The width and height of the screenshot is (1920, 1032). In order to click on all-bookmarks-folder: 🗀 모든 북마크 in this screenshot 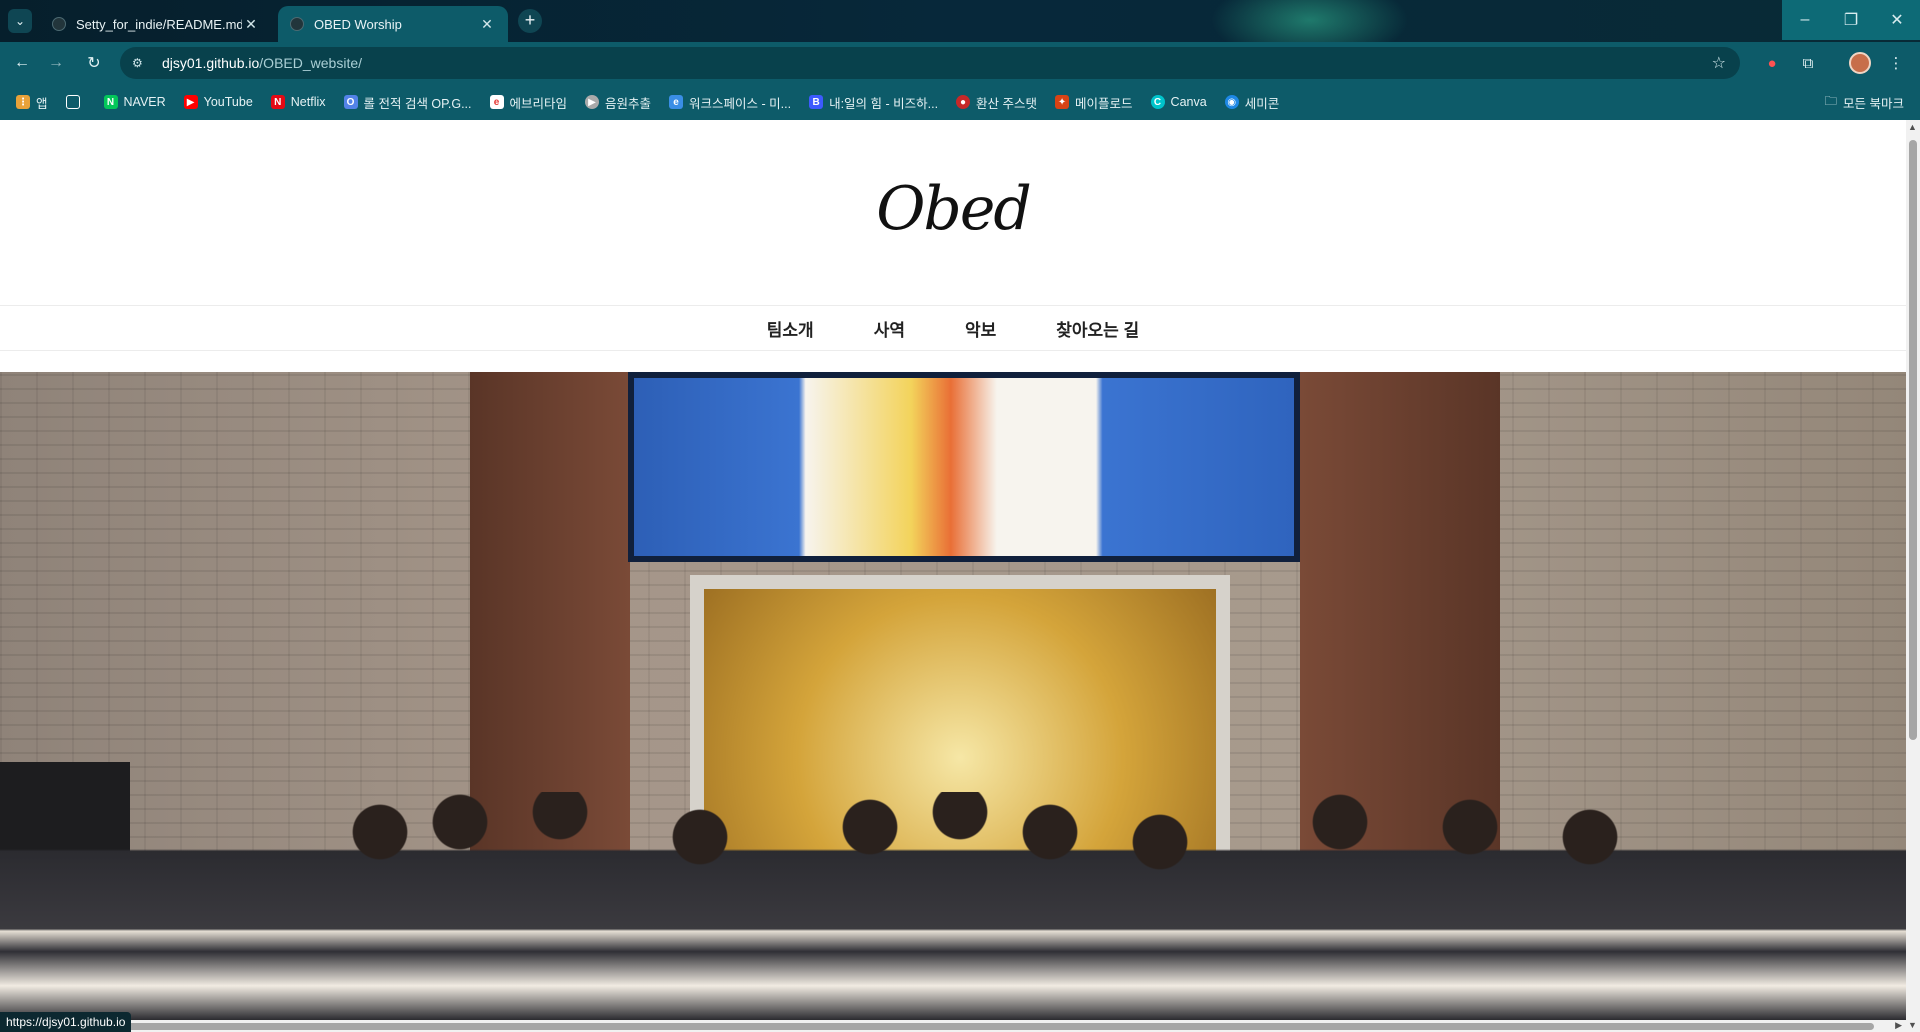, I will do `click(1865, 102)`.